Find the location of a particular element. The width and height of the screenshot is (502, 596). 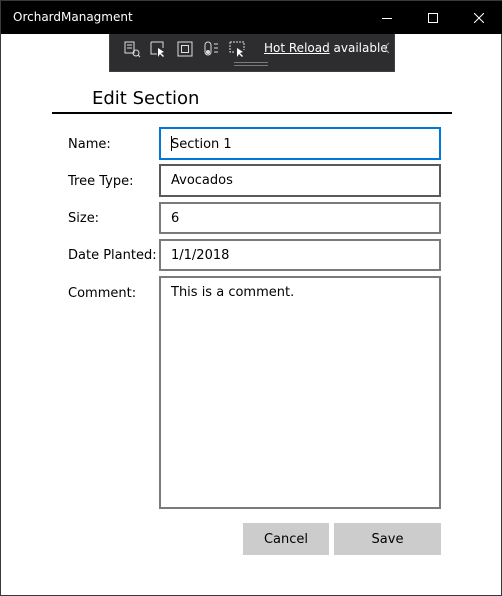

hot-reload-status: Hot Reload available is located at coordinates (326, 48).